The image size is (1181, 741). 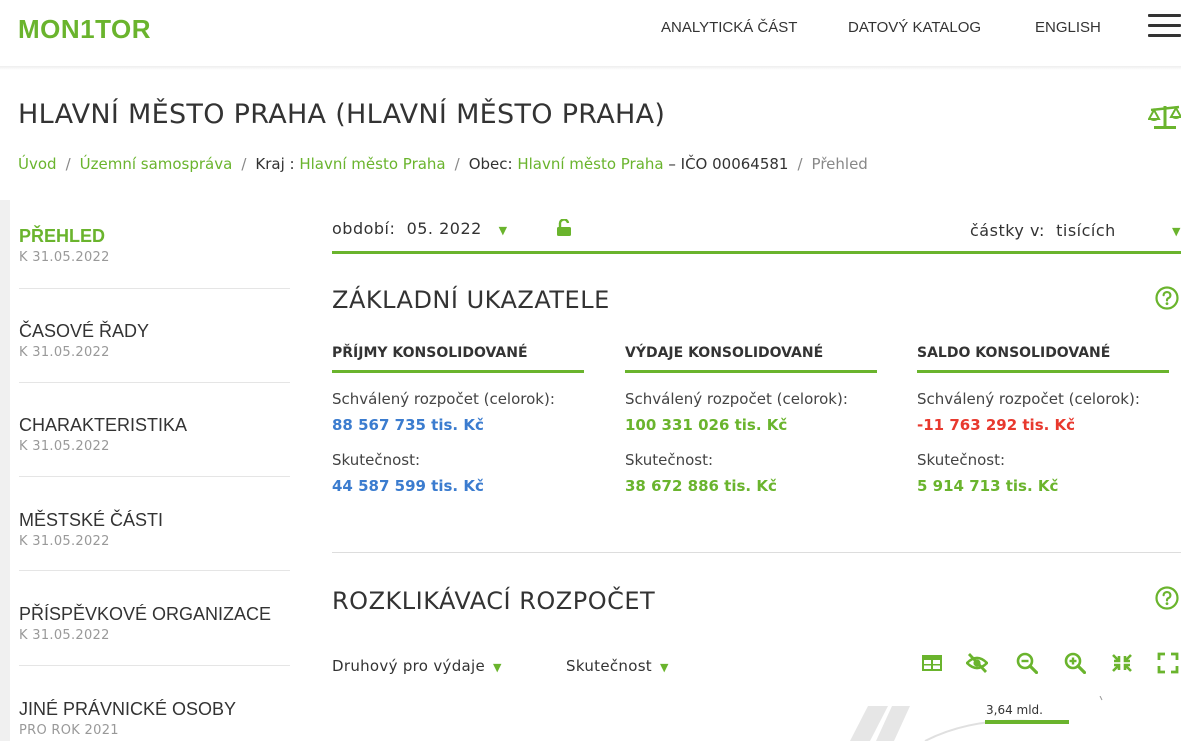 I want to click on sidebar-item-characteristics: CHARAKTERISTIKA K 31.05.2022, so click(x=154, y=434).